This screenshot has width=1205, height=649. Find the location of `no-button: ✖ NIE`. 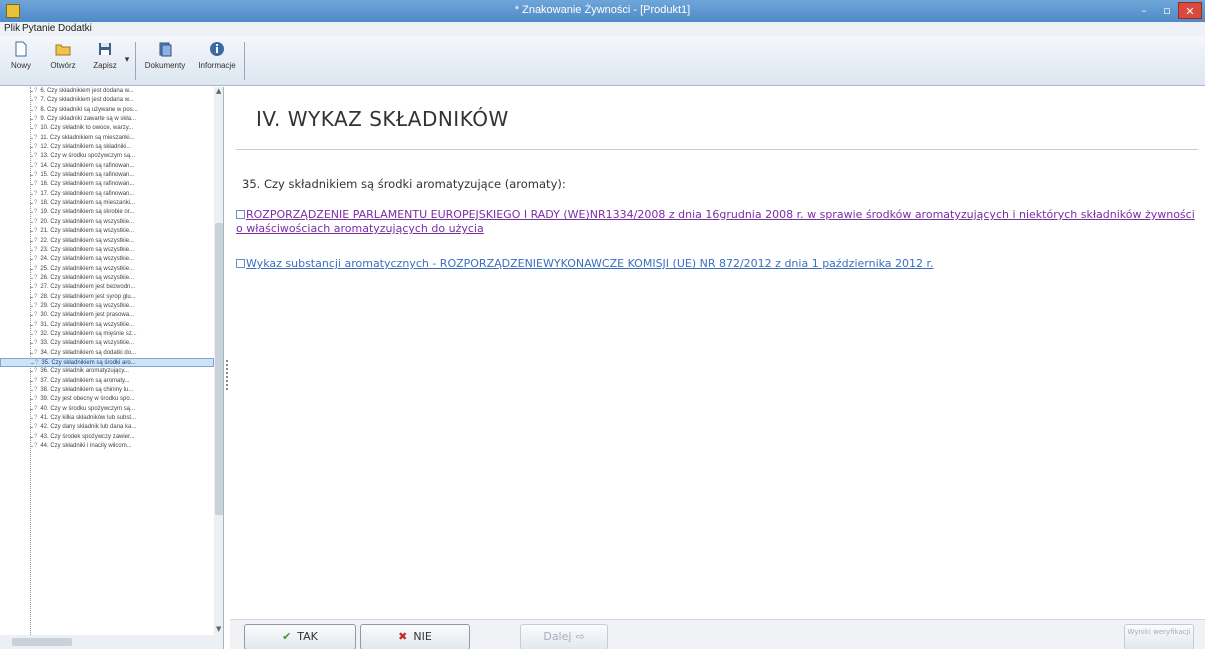

no-button: ✖ NIE is located at coordinates (415, 636).